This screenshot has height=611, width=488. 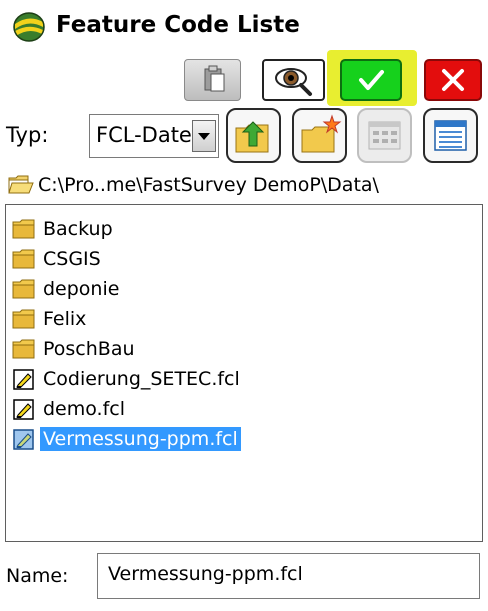 What do you see at coordinates (21, 184) in the screenshot?
I see `open-folder-icon` at bounding box center [21, 184].